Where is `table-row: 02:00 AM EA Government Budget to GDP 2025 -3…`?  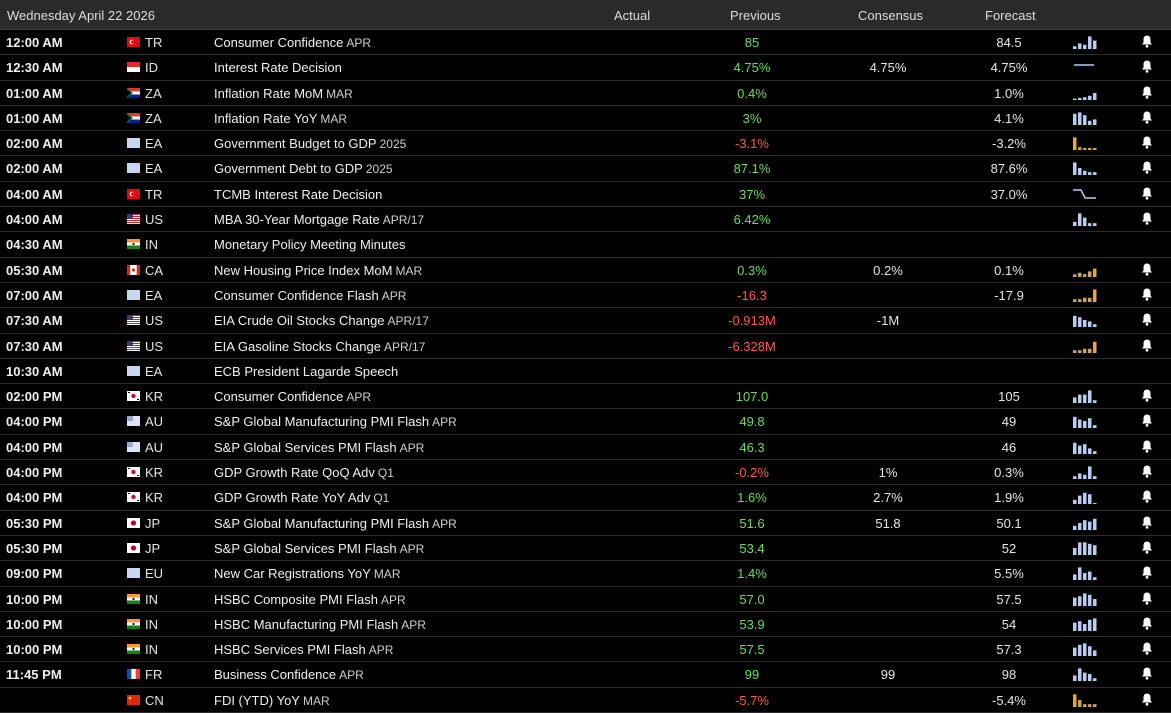 table-row: 02:00 AM EA Government Budget to GDP 2025 -3… is located at coordinates (585, 144).